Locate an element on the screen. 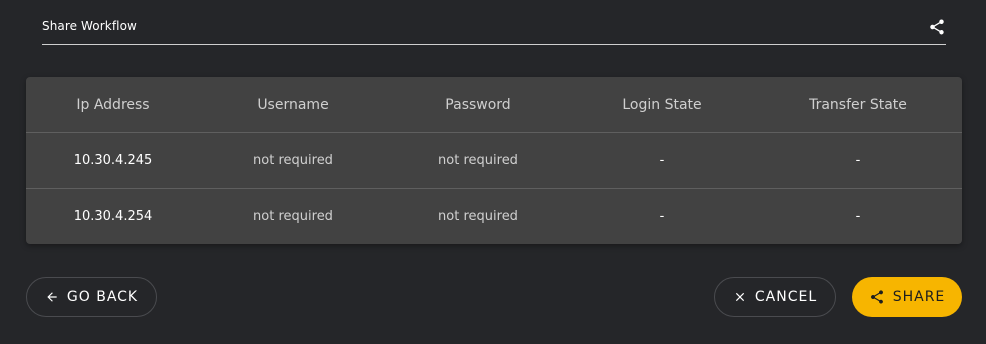 This screenshot has height=344, width=986. column-header-password: Password is located at coordinates (478, 104).